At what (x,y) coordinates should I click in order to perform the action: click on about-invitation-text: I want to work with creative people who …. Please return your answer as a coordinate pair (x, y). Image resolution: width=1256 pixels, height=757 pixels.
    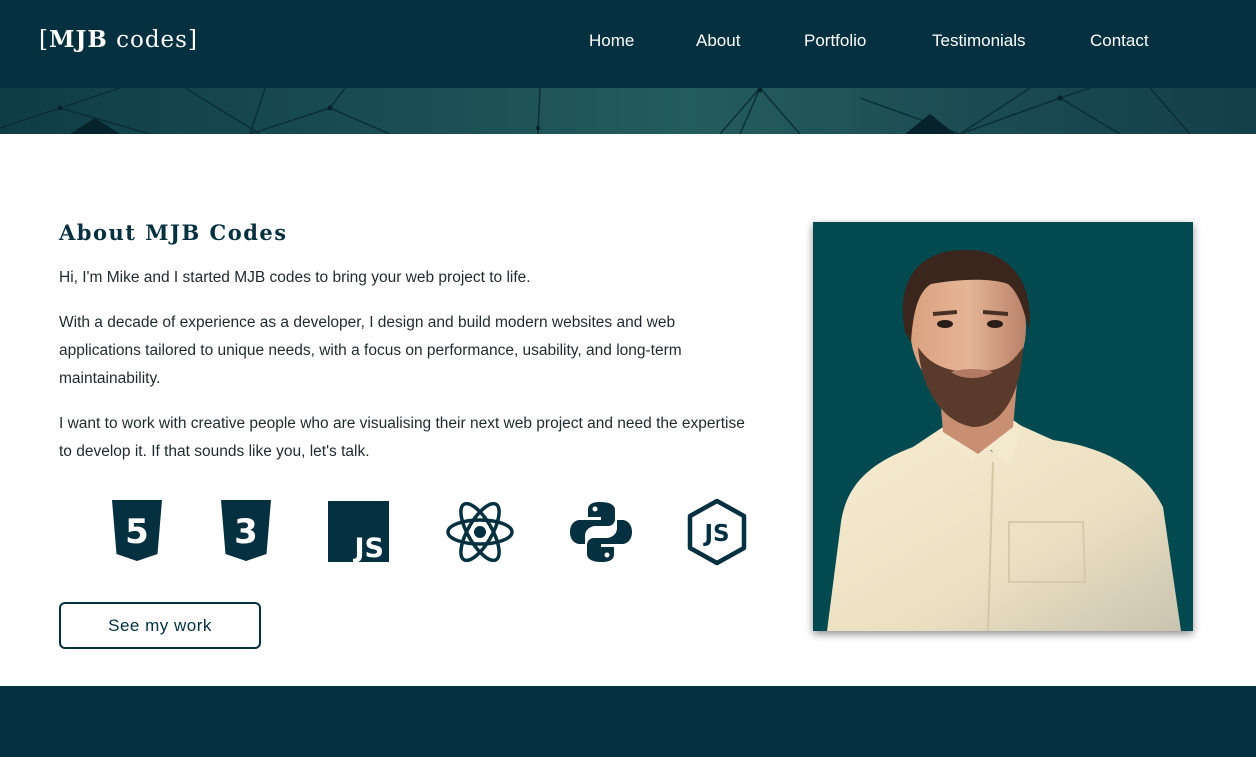
    Looking at the image, I should click on (402, 437).